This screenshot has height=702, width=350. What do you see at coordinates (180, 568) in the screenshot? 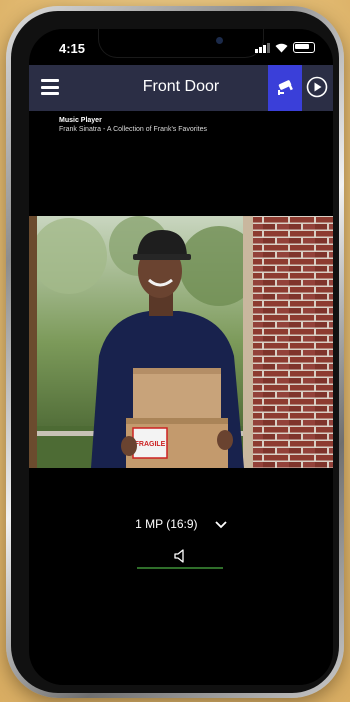
I see `volume-bar` at bounding box center [180, 568].